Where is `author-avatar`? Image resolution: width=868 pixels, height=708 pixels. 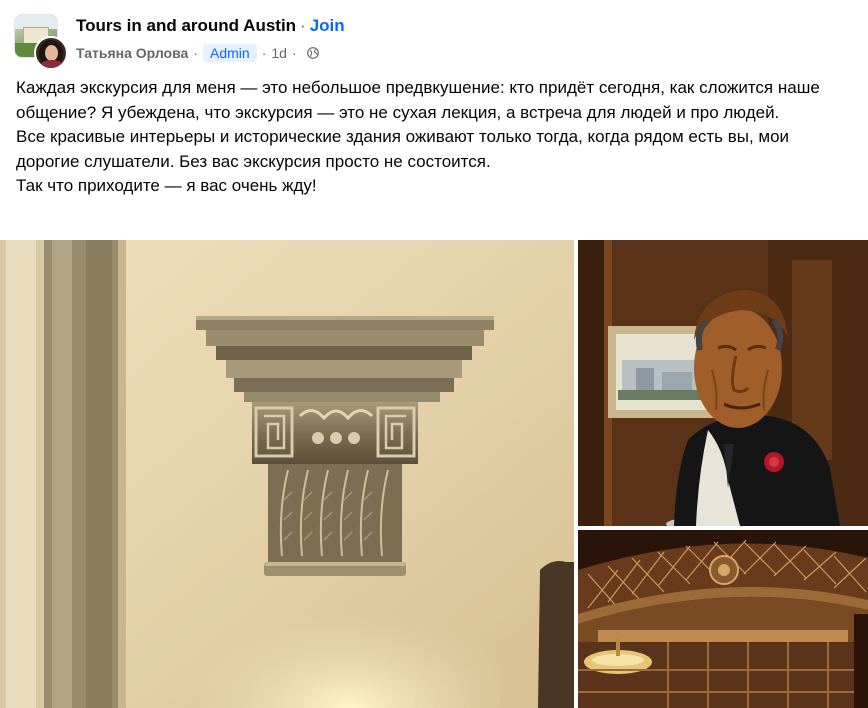 author-avatar is located at coordinates (51, 53).